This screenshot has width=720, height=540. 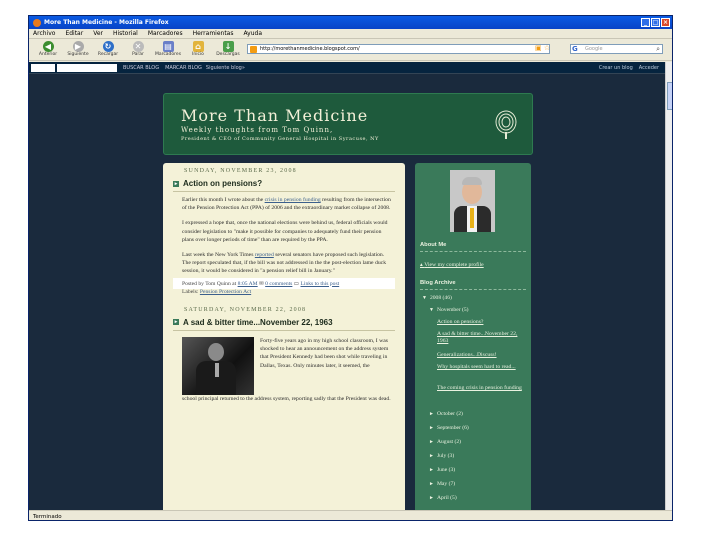 What do you see at coordinates (442, 470) in the screenshot?
I see `archive-month-collapsed: ► June (3)` at bounding box center [442, 470].